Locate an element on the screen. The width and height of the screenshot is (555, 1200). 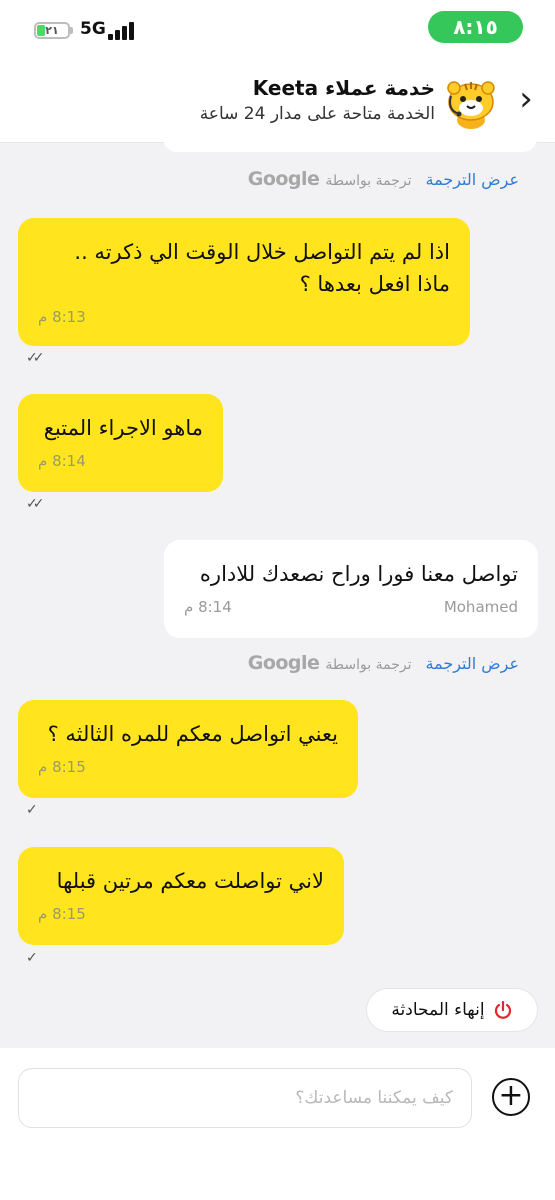
end-chat-button: إنهاء المحادثة is located at coordinates (452, 1010).